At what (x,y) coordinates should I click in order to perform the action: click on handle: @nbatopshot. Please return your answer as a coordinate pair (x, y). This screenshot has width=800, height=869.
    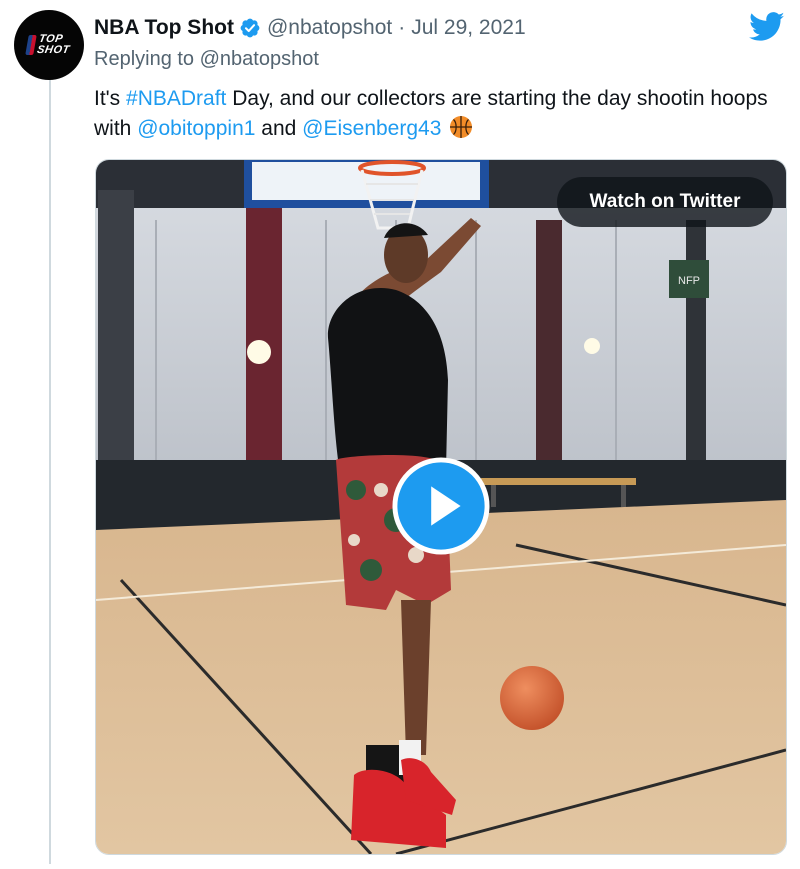
    Looking at the image, I should click on (329, 28).